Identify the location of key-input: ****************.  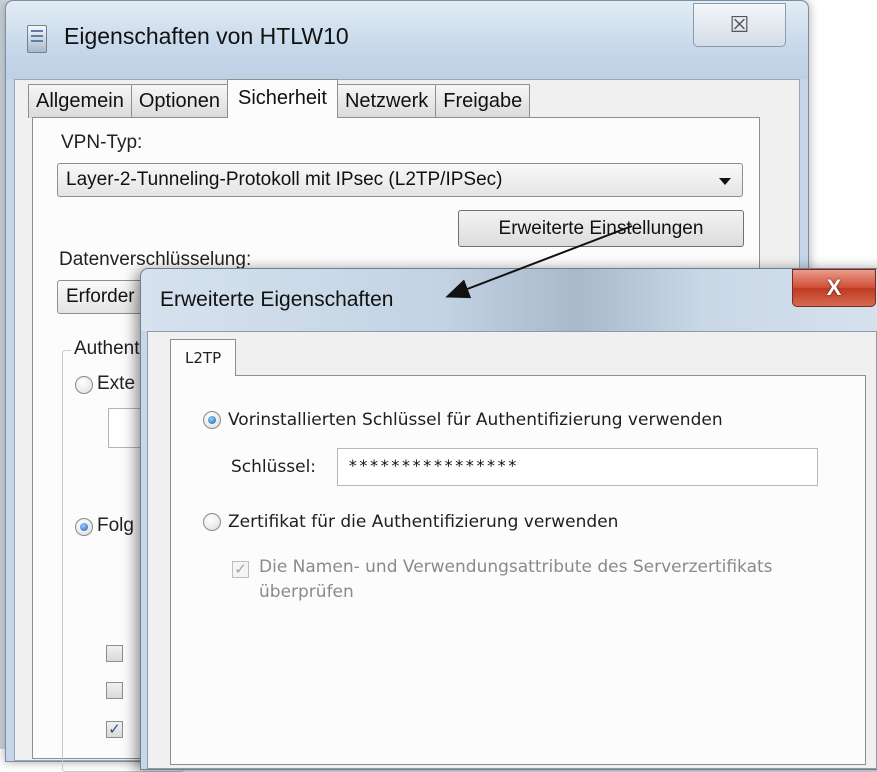
(577, 467).